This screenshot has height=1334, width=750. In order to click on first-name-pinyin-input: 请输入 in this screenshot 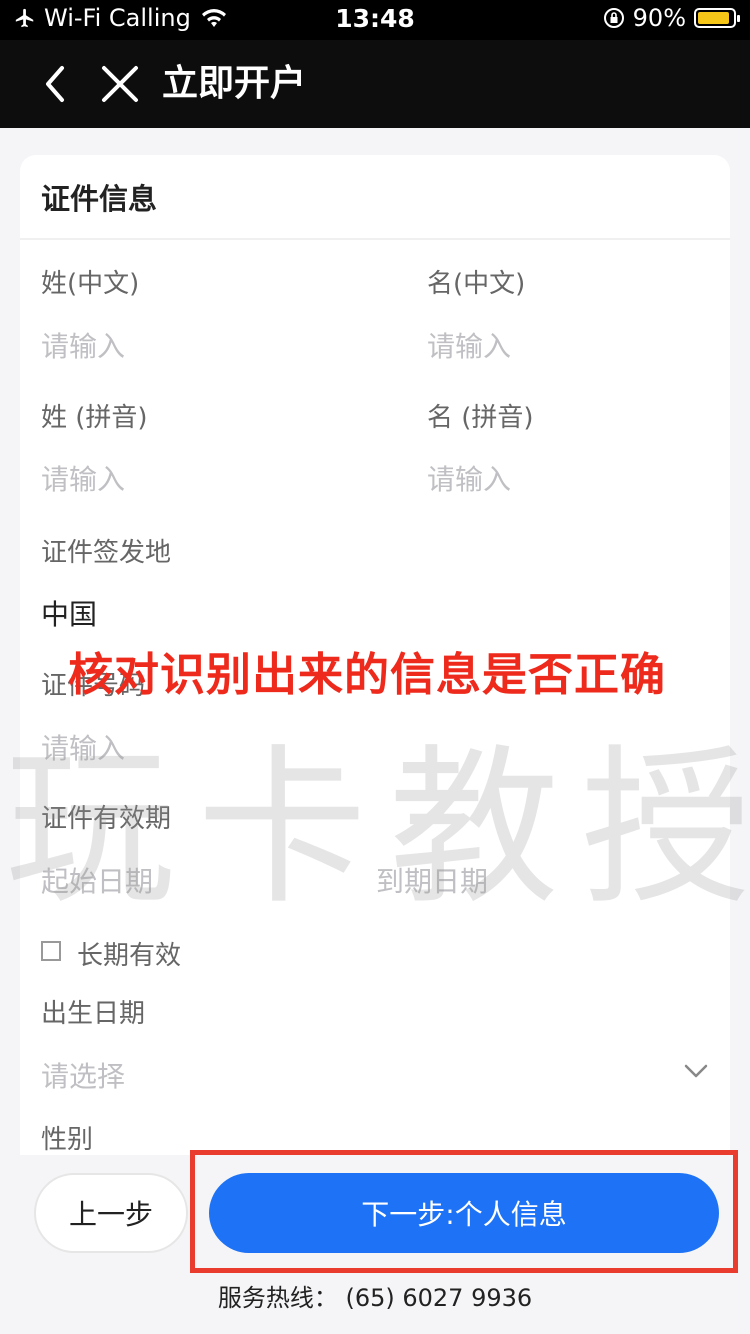, I will do `click(469, 478)`.